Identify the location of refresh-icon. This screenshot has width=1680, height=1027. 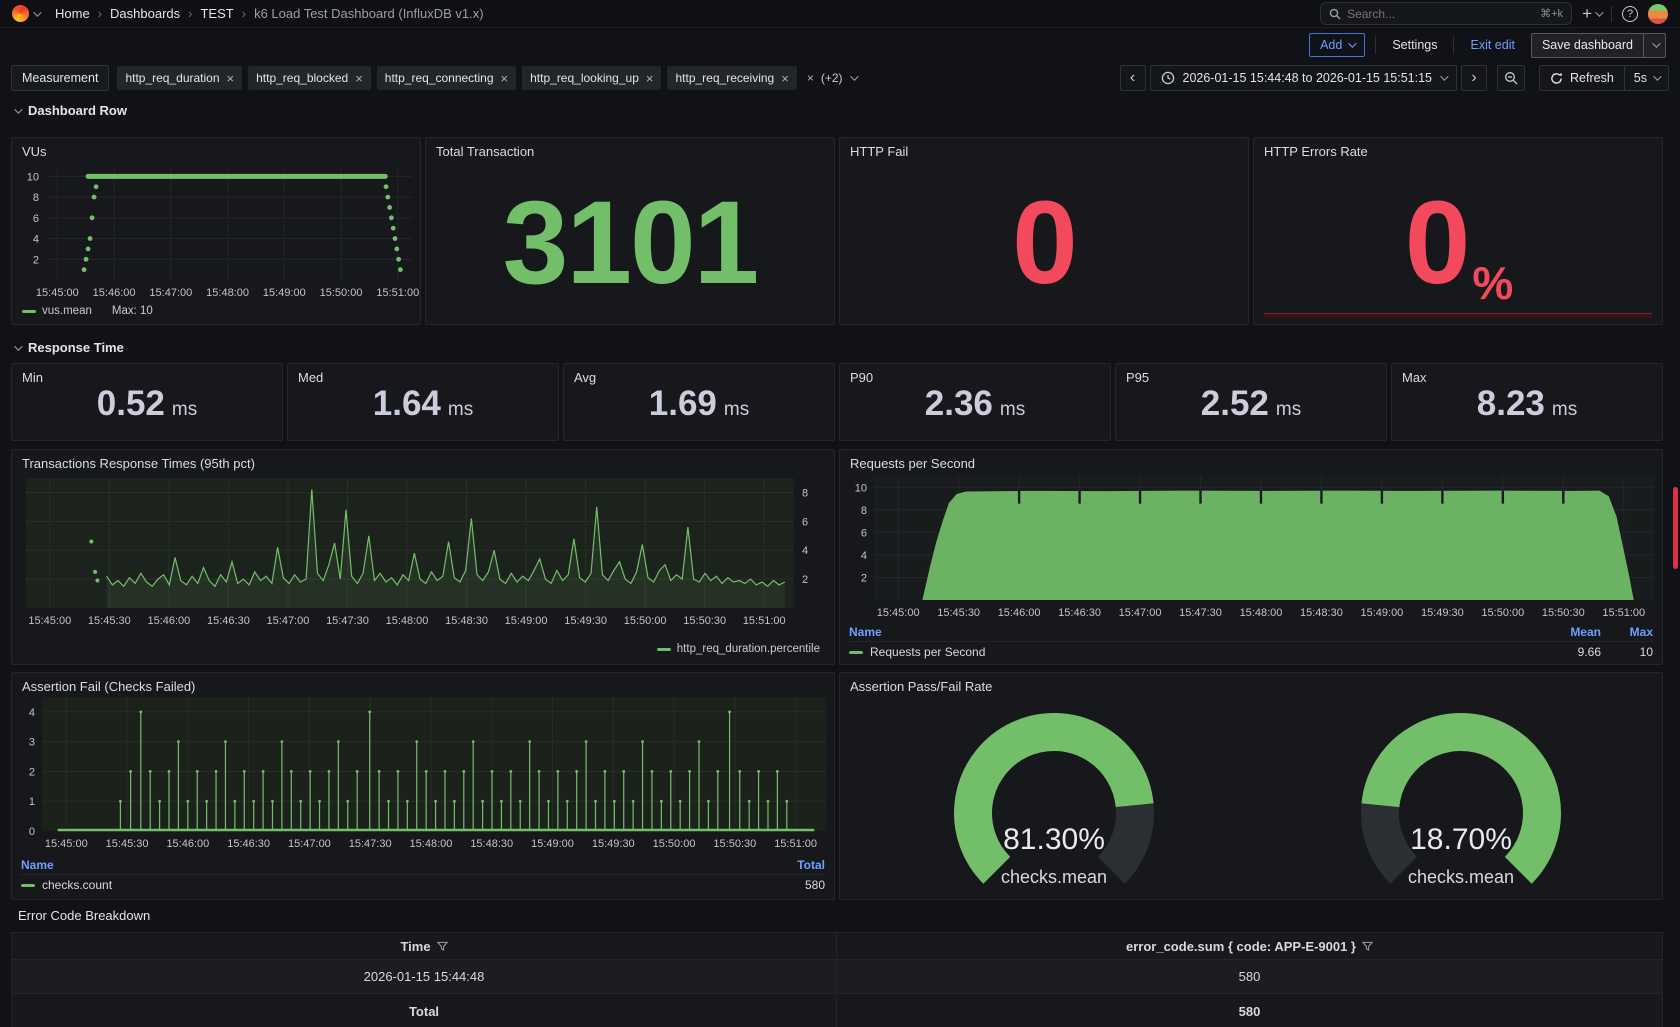
(1556, 78).